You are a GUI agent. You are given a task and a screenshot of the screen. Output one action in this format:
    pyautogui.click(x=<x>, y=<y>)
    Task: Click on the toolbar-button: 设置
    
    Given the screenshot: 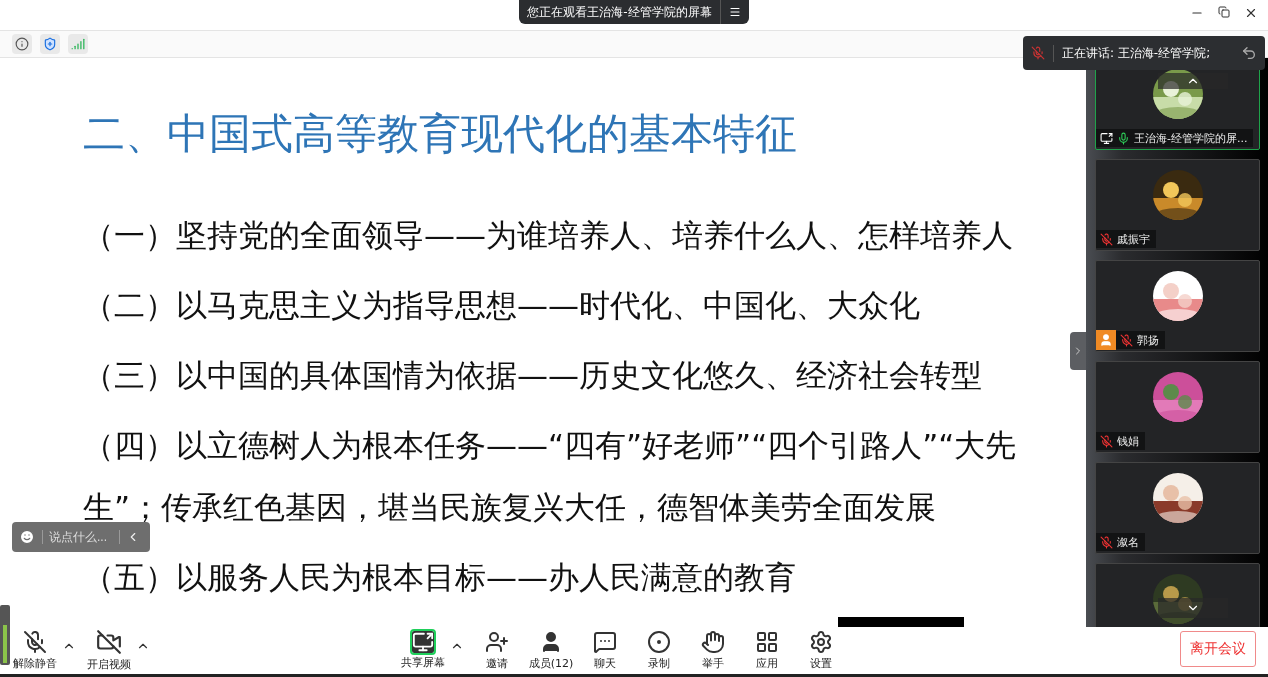 What is the action you would take?
    pyautogui.click(x=821, y=650)
    